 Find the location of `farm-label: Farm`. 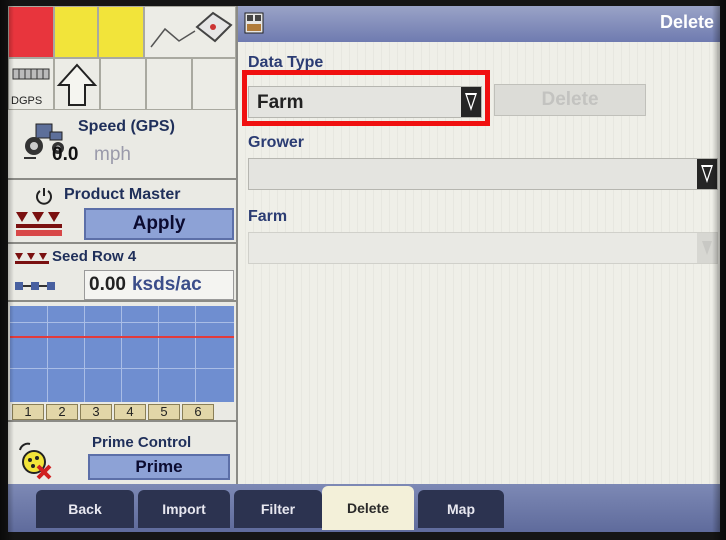

farm-label: Farm is located at coordinates (268, 216).